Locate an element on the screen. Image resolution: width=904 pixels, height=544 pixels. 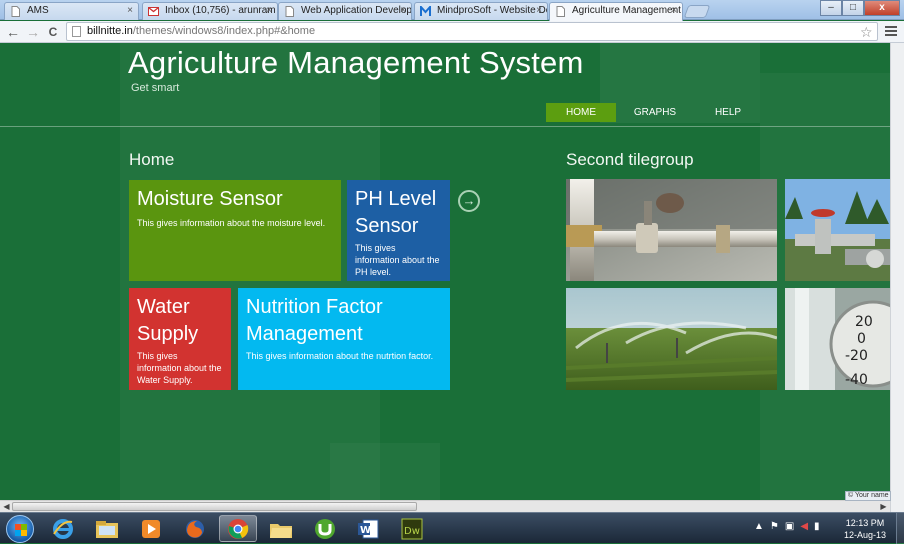
browser-tab-ams: AMS × is located at coordinates (71, 11).